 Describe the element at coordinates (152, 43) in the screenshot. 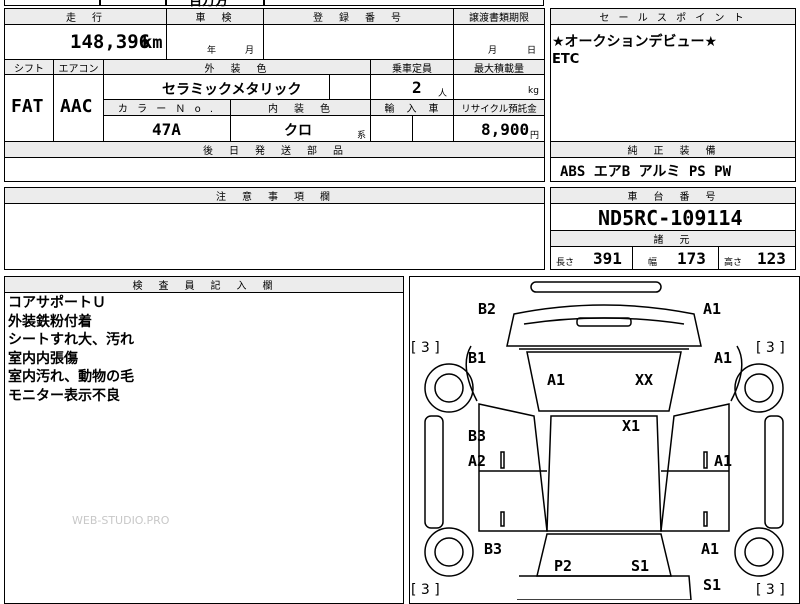

I see `mileage-unit: km` at that location.